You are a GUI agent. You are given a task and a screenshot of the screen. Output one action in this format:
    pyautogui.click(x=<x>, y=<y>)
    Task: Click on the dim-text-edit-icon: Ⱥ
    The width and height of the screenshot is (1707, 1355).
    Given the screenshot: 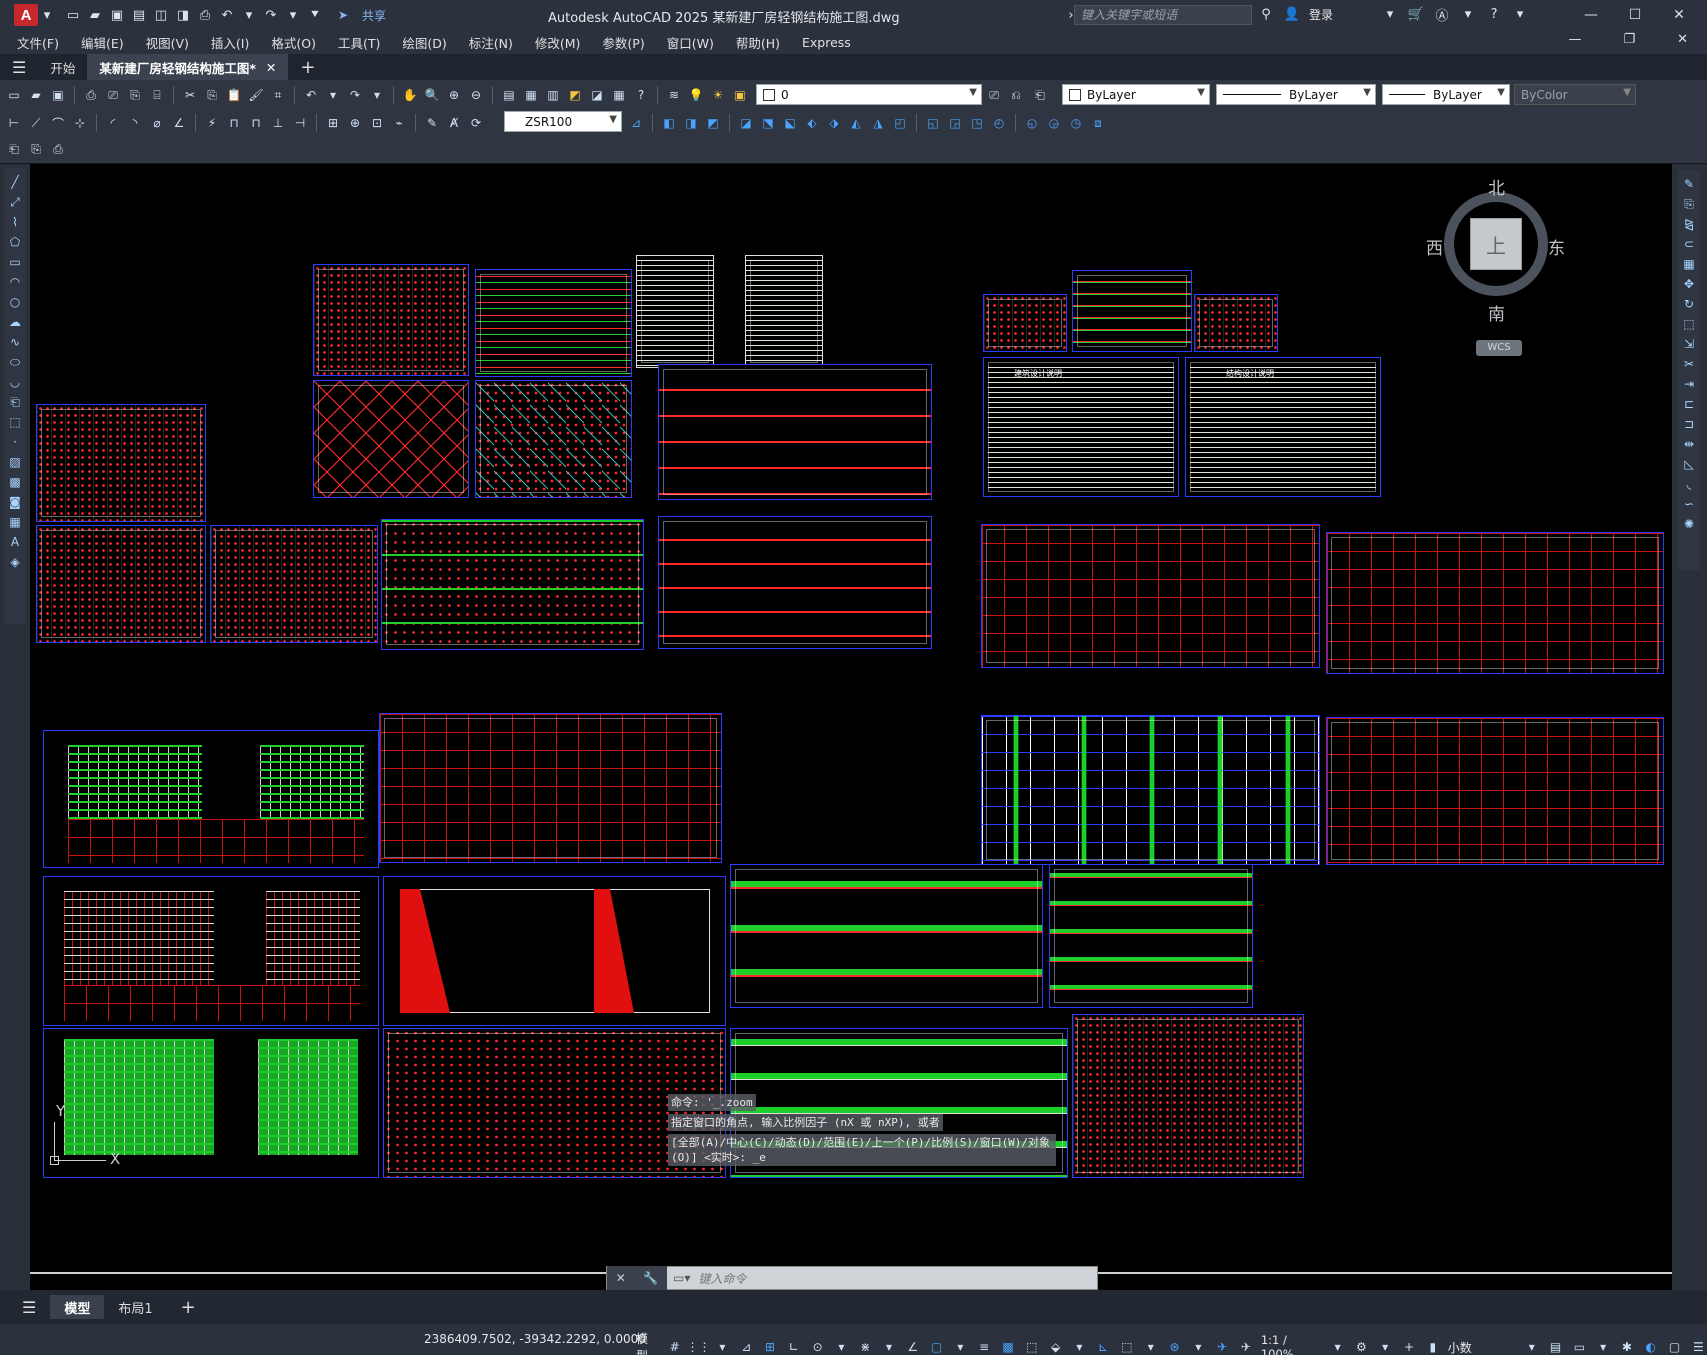 What is the action you would take?
    pyautogui.click(x=454, y=123)
    